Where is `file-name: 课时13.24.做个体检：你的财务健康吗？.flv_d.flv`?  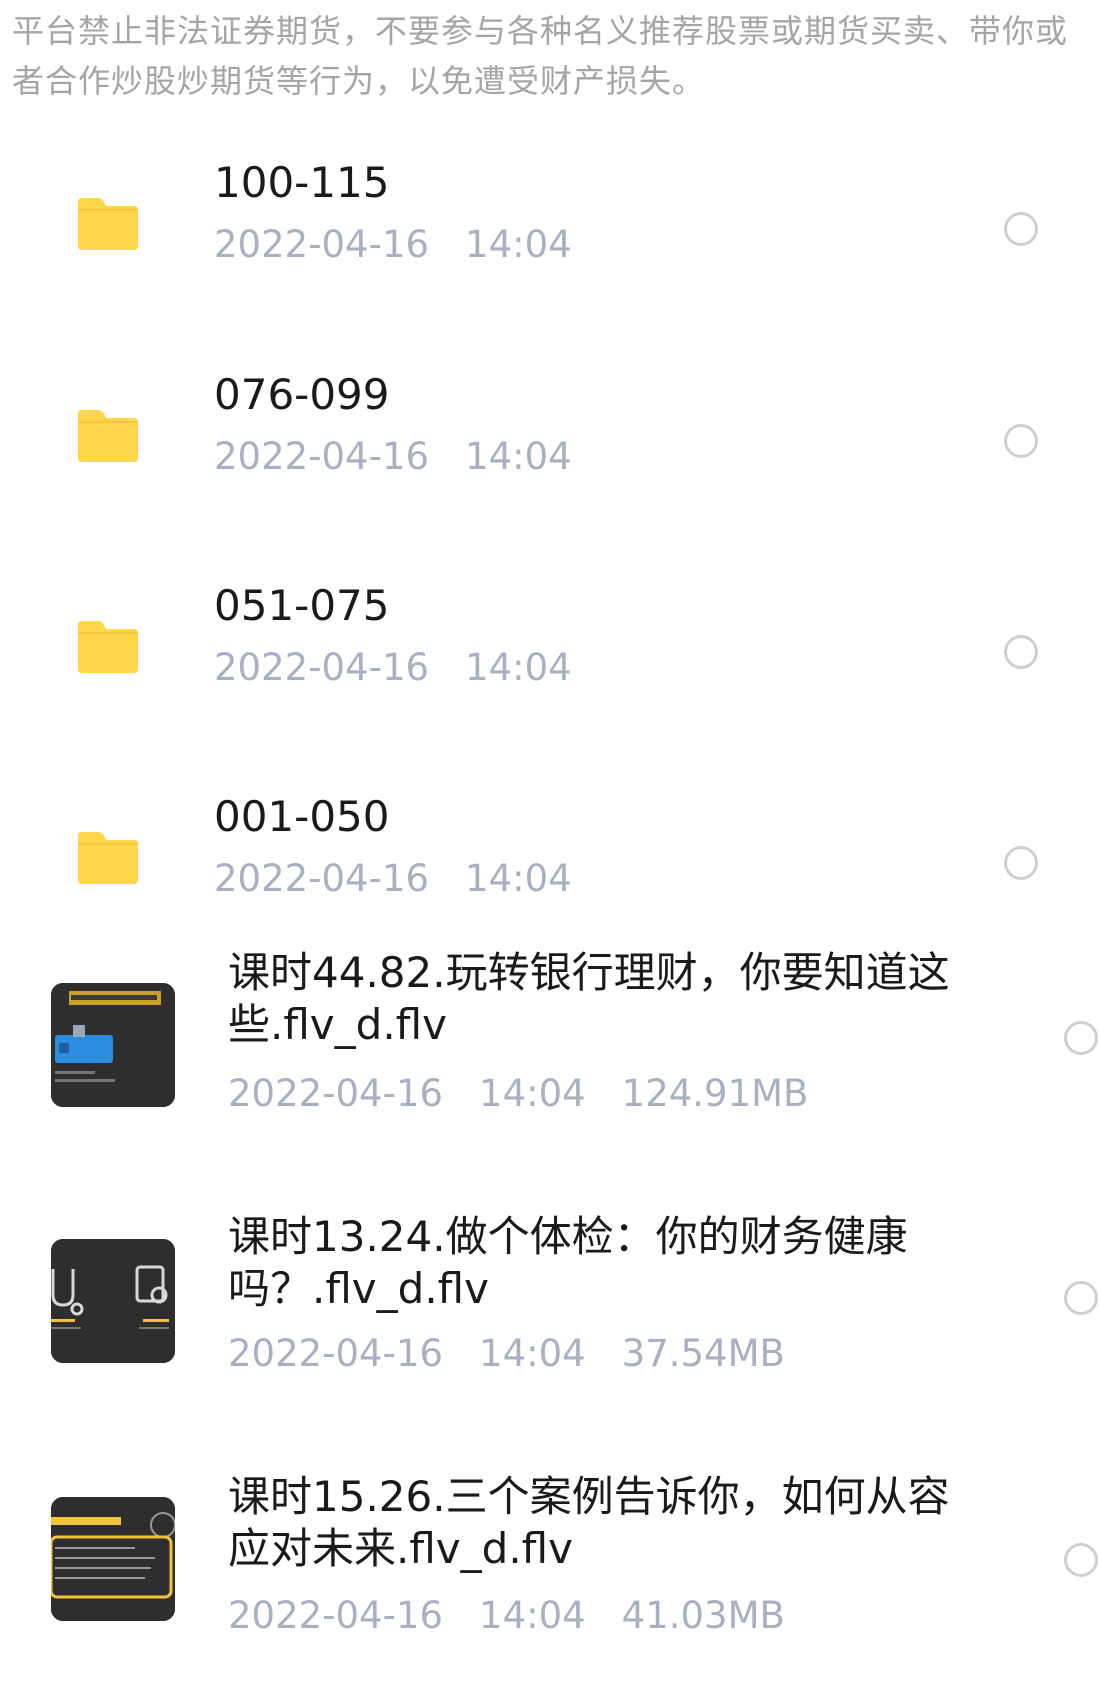
file-name: 课时13.24.做个体检：你的财务健康吗？.flv_d.flv is located at coordinates (568, 1262).